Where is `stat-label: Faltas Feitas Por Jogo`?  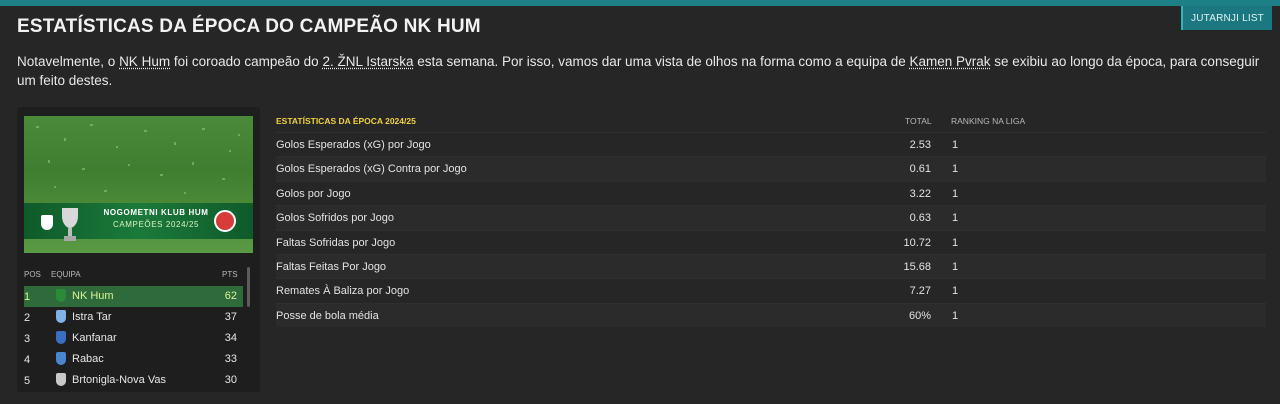
stat-label: Faltas Feitas Por Jogo is located at coordinates (331, 266).